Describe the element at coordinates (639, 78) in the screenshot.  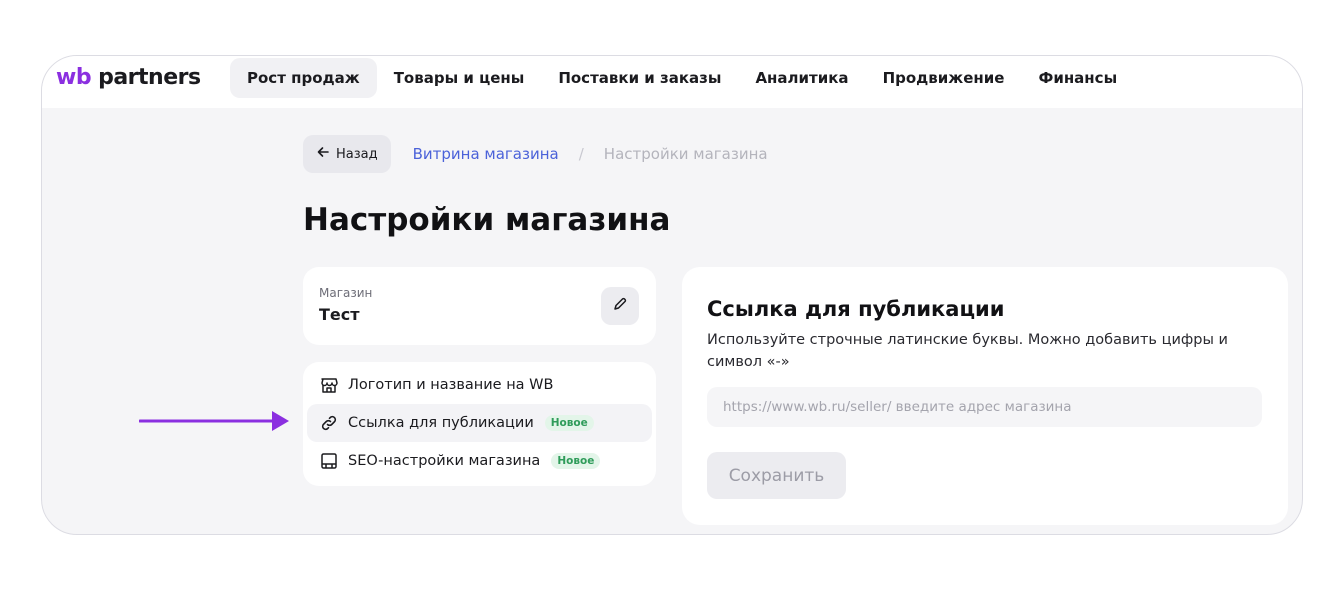
I see `nav-item-supplies-orders: Поставки и заказы` at that location.